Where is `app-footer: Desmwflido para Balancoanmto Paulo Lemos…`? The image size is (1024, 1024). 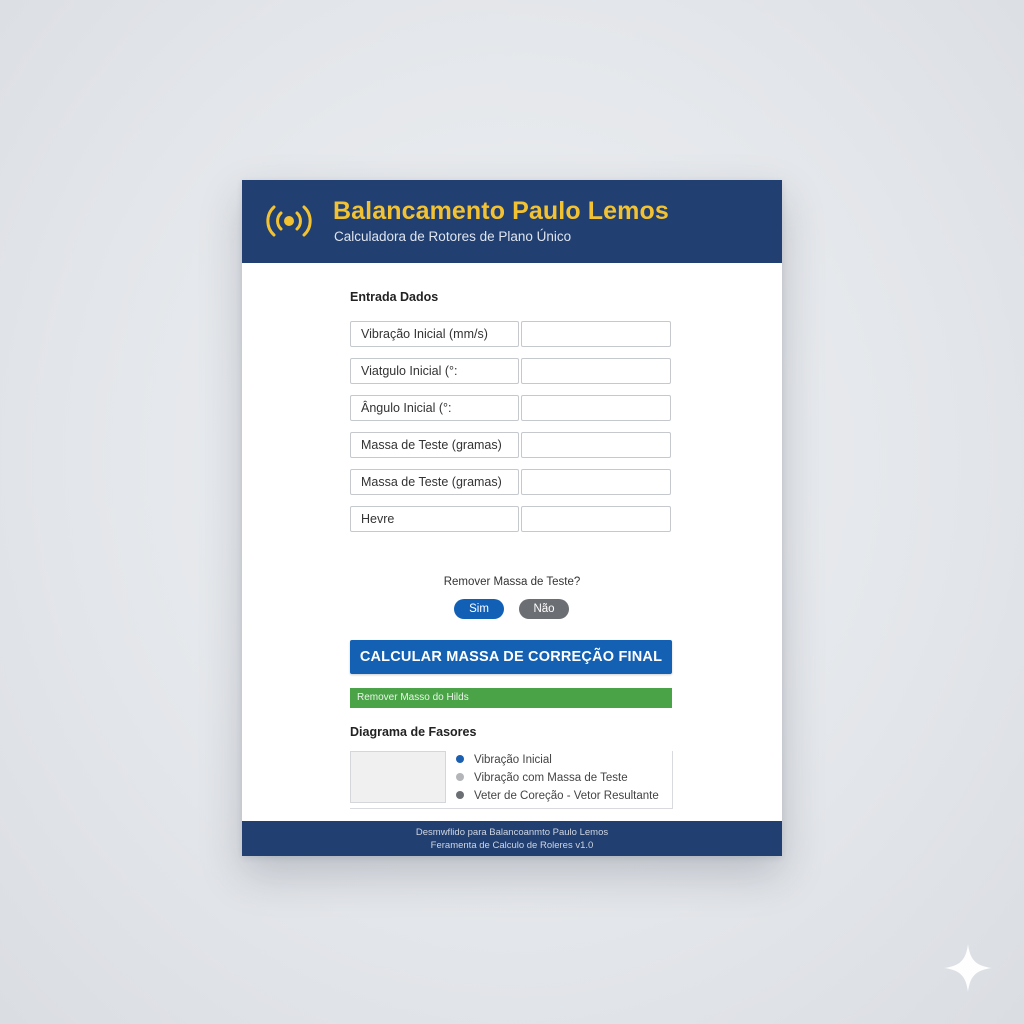 app-footer: Desmwflido para Balancoanmto Paulo Lemos… is located at coordinates (512, 838).